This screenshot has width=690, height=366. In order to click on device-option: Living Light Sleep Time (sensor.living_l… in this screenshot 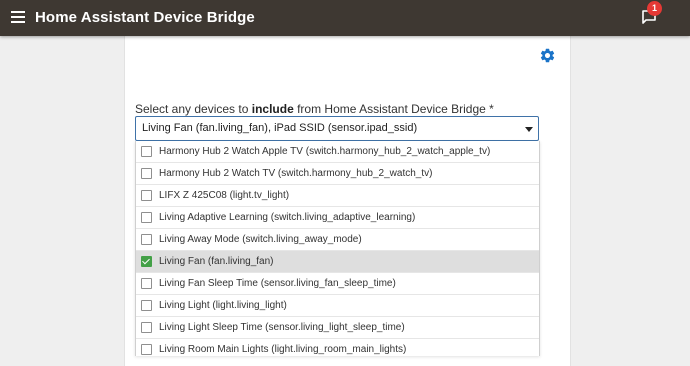, I will do `click(337, 328)`.